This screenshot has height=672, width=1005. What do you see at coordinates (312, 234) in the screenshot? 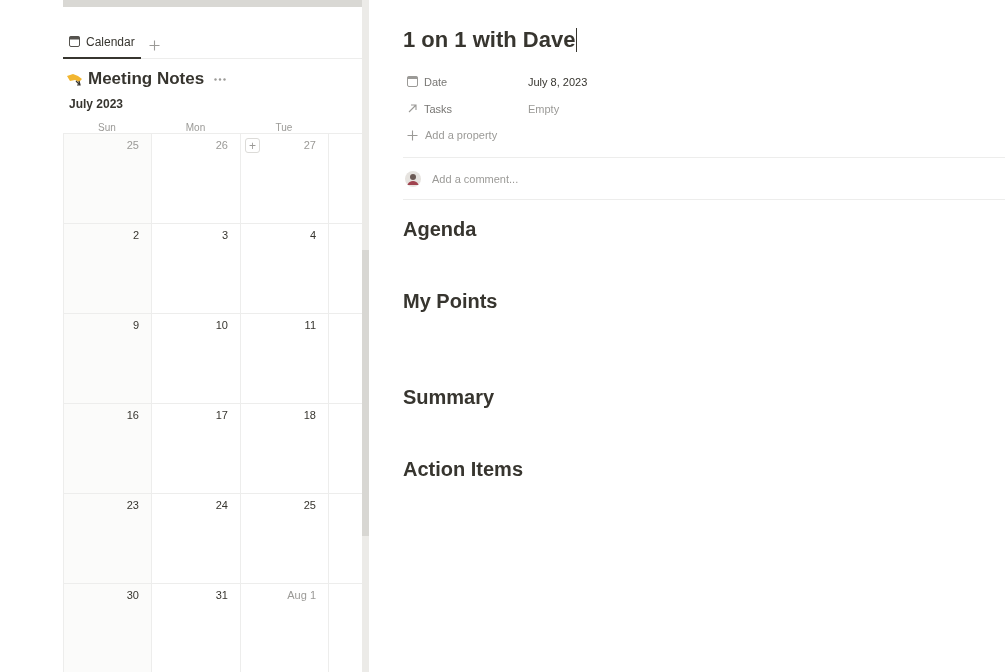
I see `day-number: 4` at bounding box center [312, 234].